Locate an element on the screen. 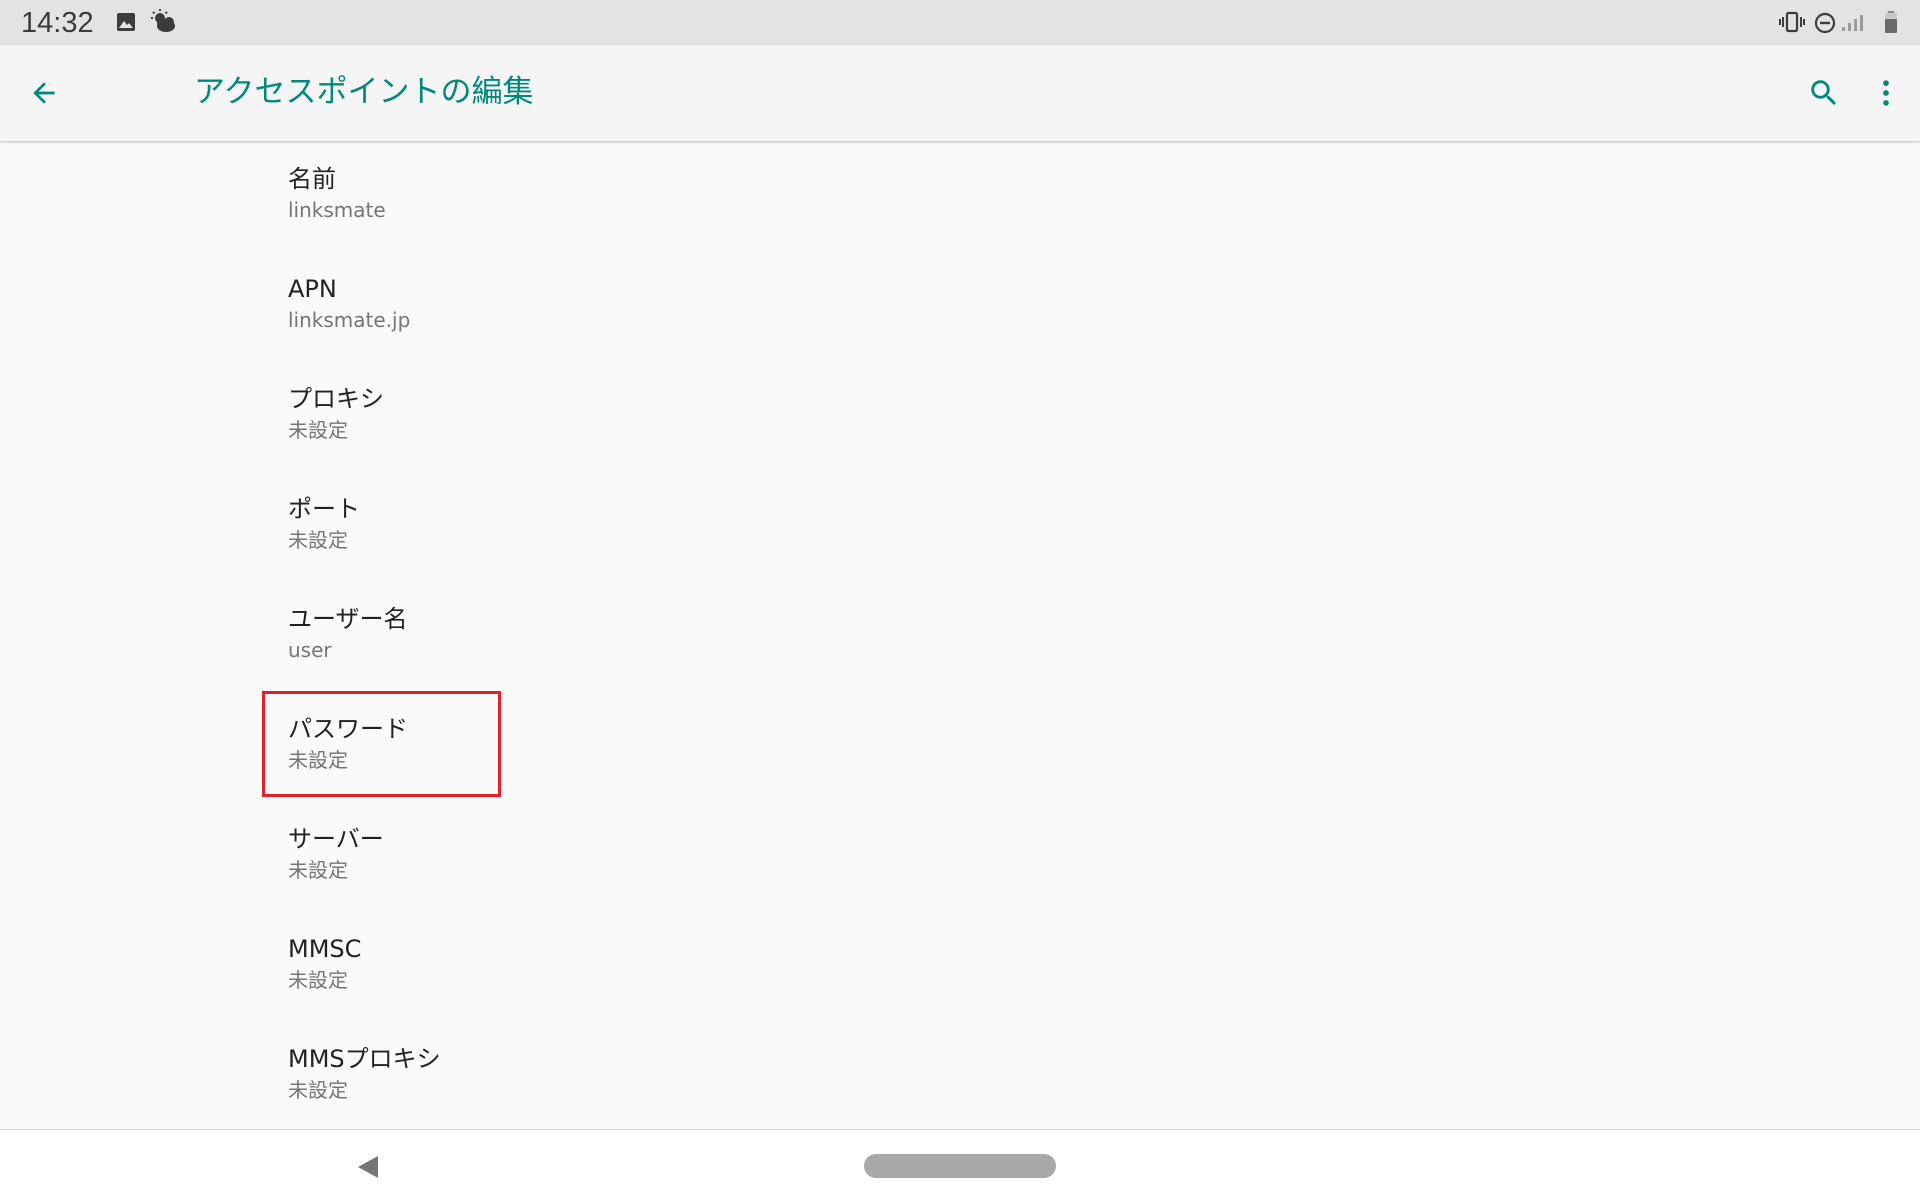 The height and width of the screenshot is (1201, 1920). battery-icon is located at coordinates (1891, 22).